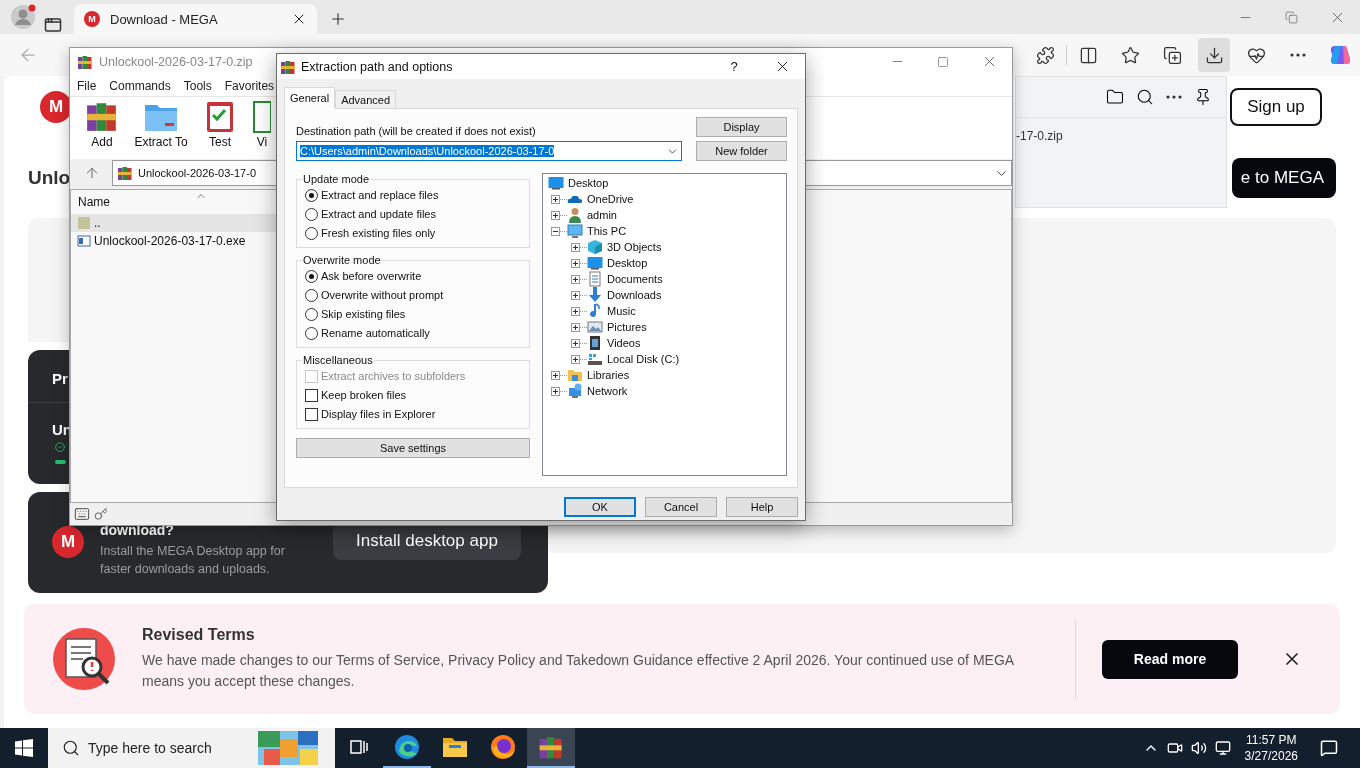  Describe the element at coordinates (943, 61) in the screenshot. I see `maximize-icon` at that location.